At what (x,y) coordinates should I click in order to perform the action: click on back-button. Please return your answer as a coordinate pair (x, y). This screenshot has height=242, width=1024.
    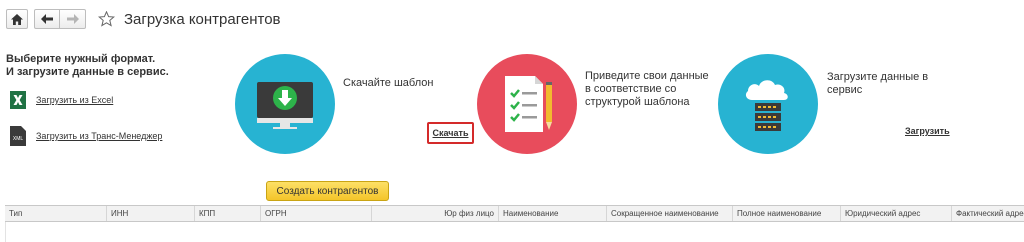
    Looking at the image, I should click on (47, 19).